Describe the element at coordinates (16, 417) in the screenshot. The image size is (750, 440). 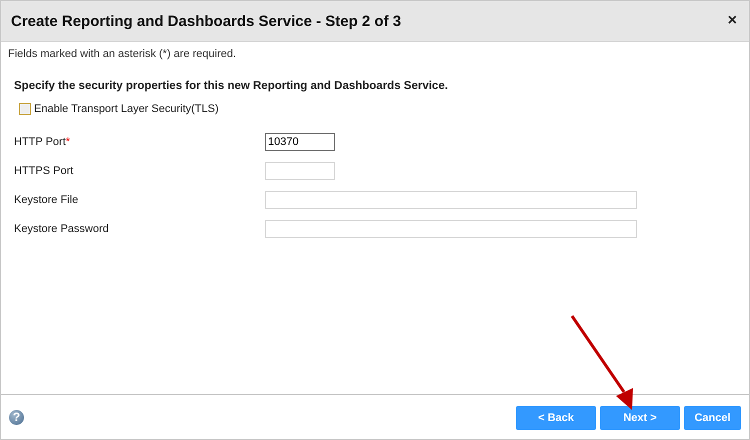
I see `help-icon: ?` at that location.